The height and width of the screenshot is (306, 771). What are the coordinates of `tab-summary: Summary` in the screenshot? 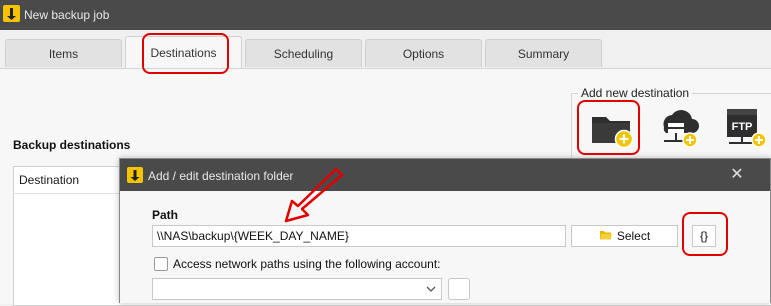 It's located at (543, 53).